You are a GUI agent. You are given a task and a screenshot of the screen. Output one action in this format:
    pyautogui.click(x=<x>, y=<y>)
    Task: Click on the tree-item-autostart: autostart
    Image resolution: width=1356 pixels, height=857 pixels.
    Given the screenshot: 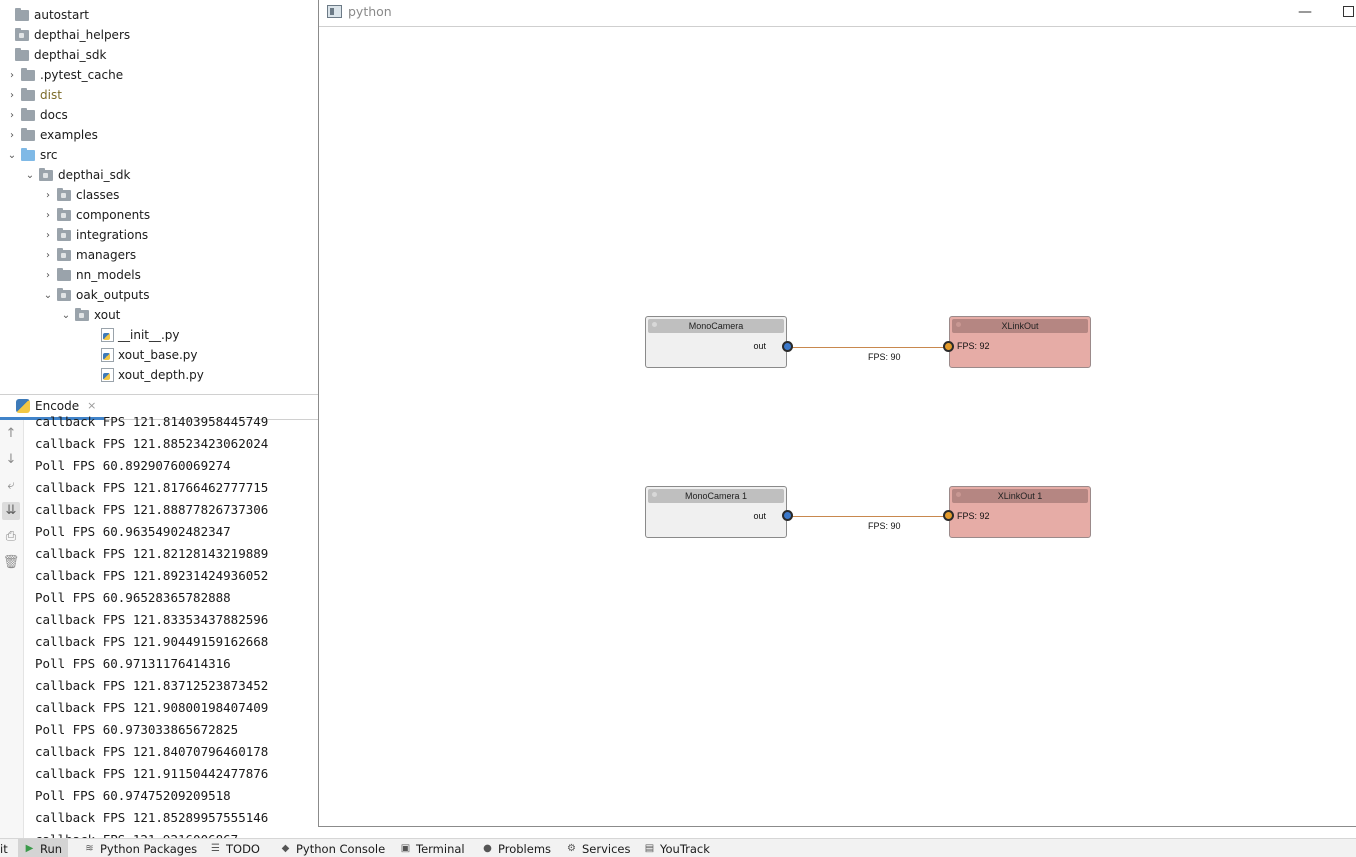 What is the action you would take?
    pyautogui.click(x=159, y=15)
    